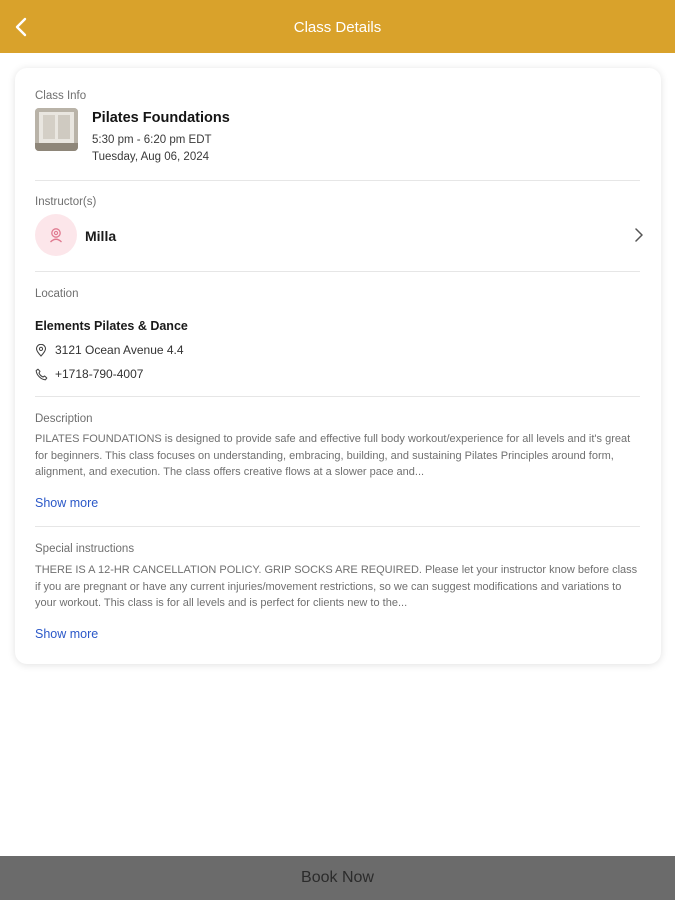 The image size is (675, 900). I want to click on instructor-row-milla: Milla, so click(340, 236).